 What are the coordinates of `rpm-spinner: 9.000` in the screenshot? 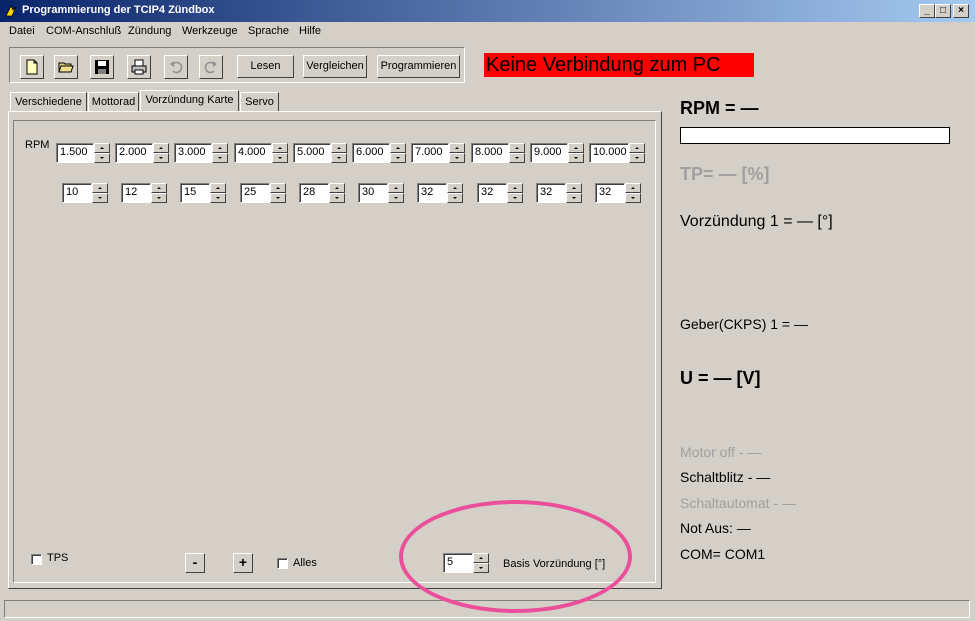 It's located at (557, 153).